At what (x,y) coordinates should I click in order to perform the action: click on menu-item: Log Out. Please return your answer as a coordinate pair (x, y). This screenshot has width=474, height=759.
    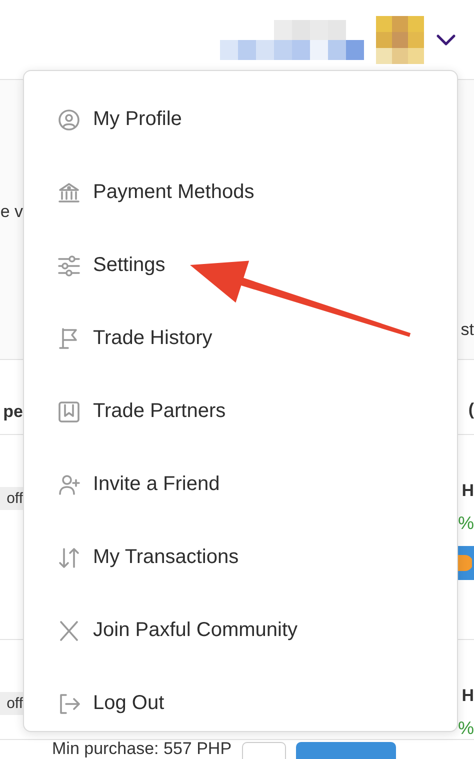
    Looking at the image, I should click on (128, 703).